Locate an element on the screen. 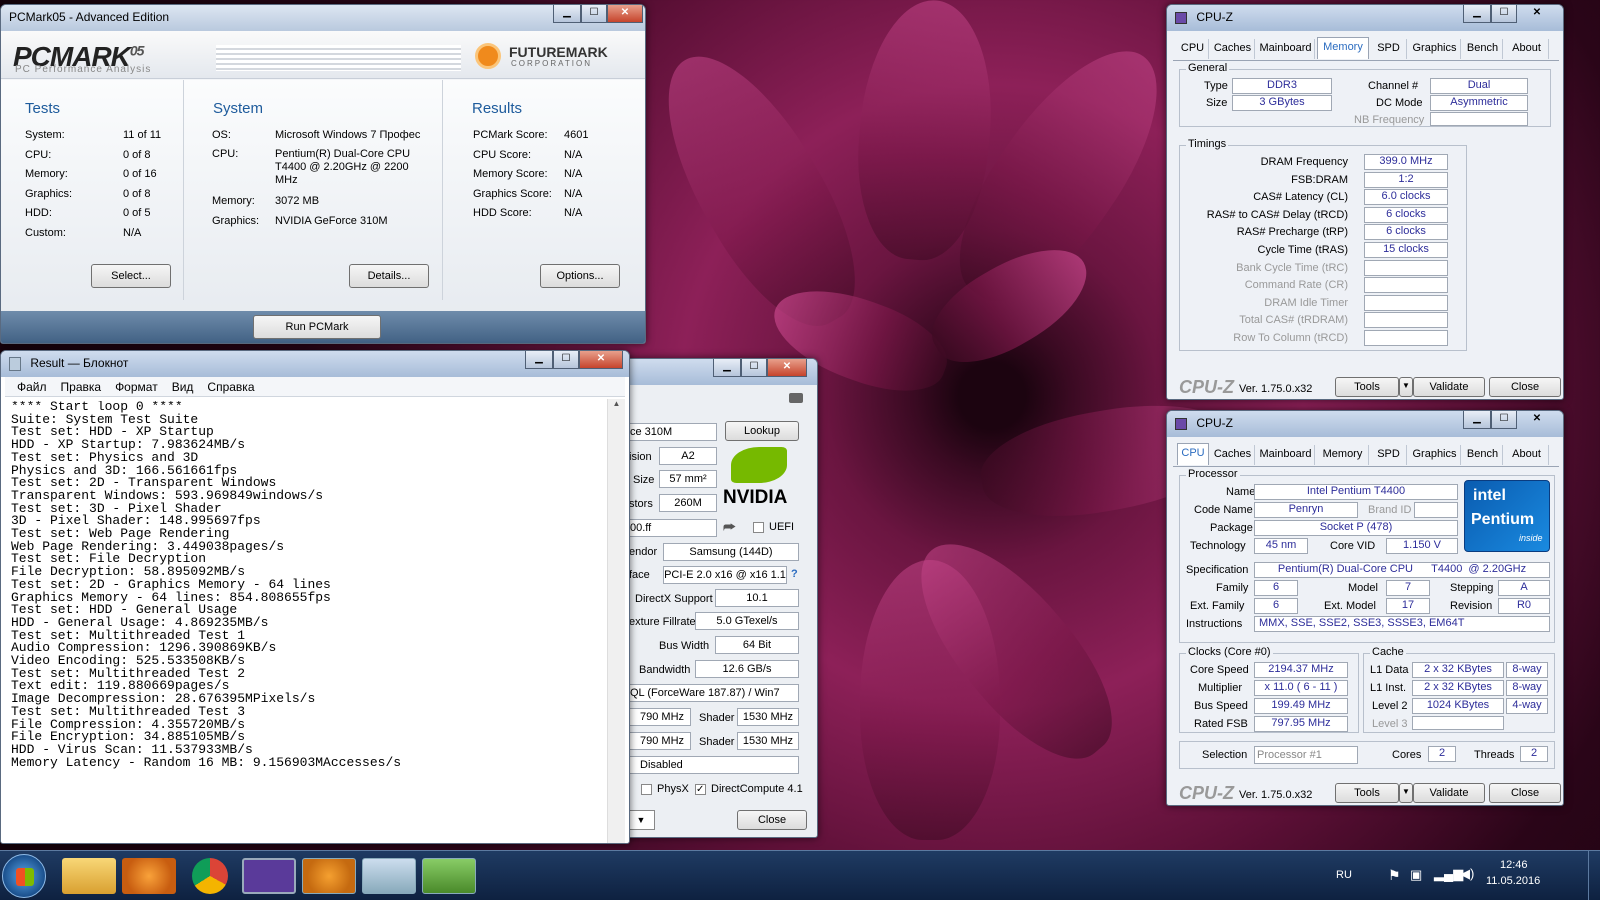 The image size is (1600, 900). vertical-scrollbar: ▲ is located at coordinates (616, 621).